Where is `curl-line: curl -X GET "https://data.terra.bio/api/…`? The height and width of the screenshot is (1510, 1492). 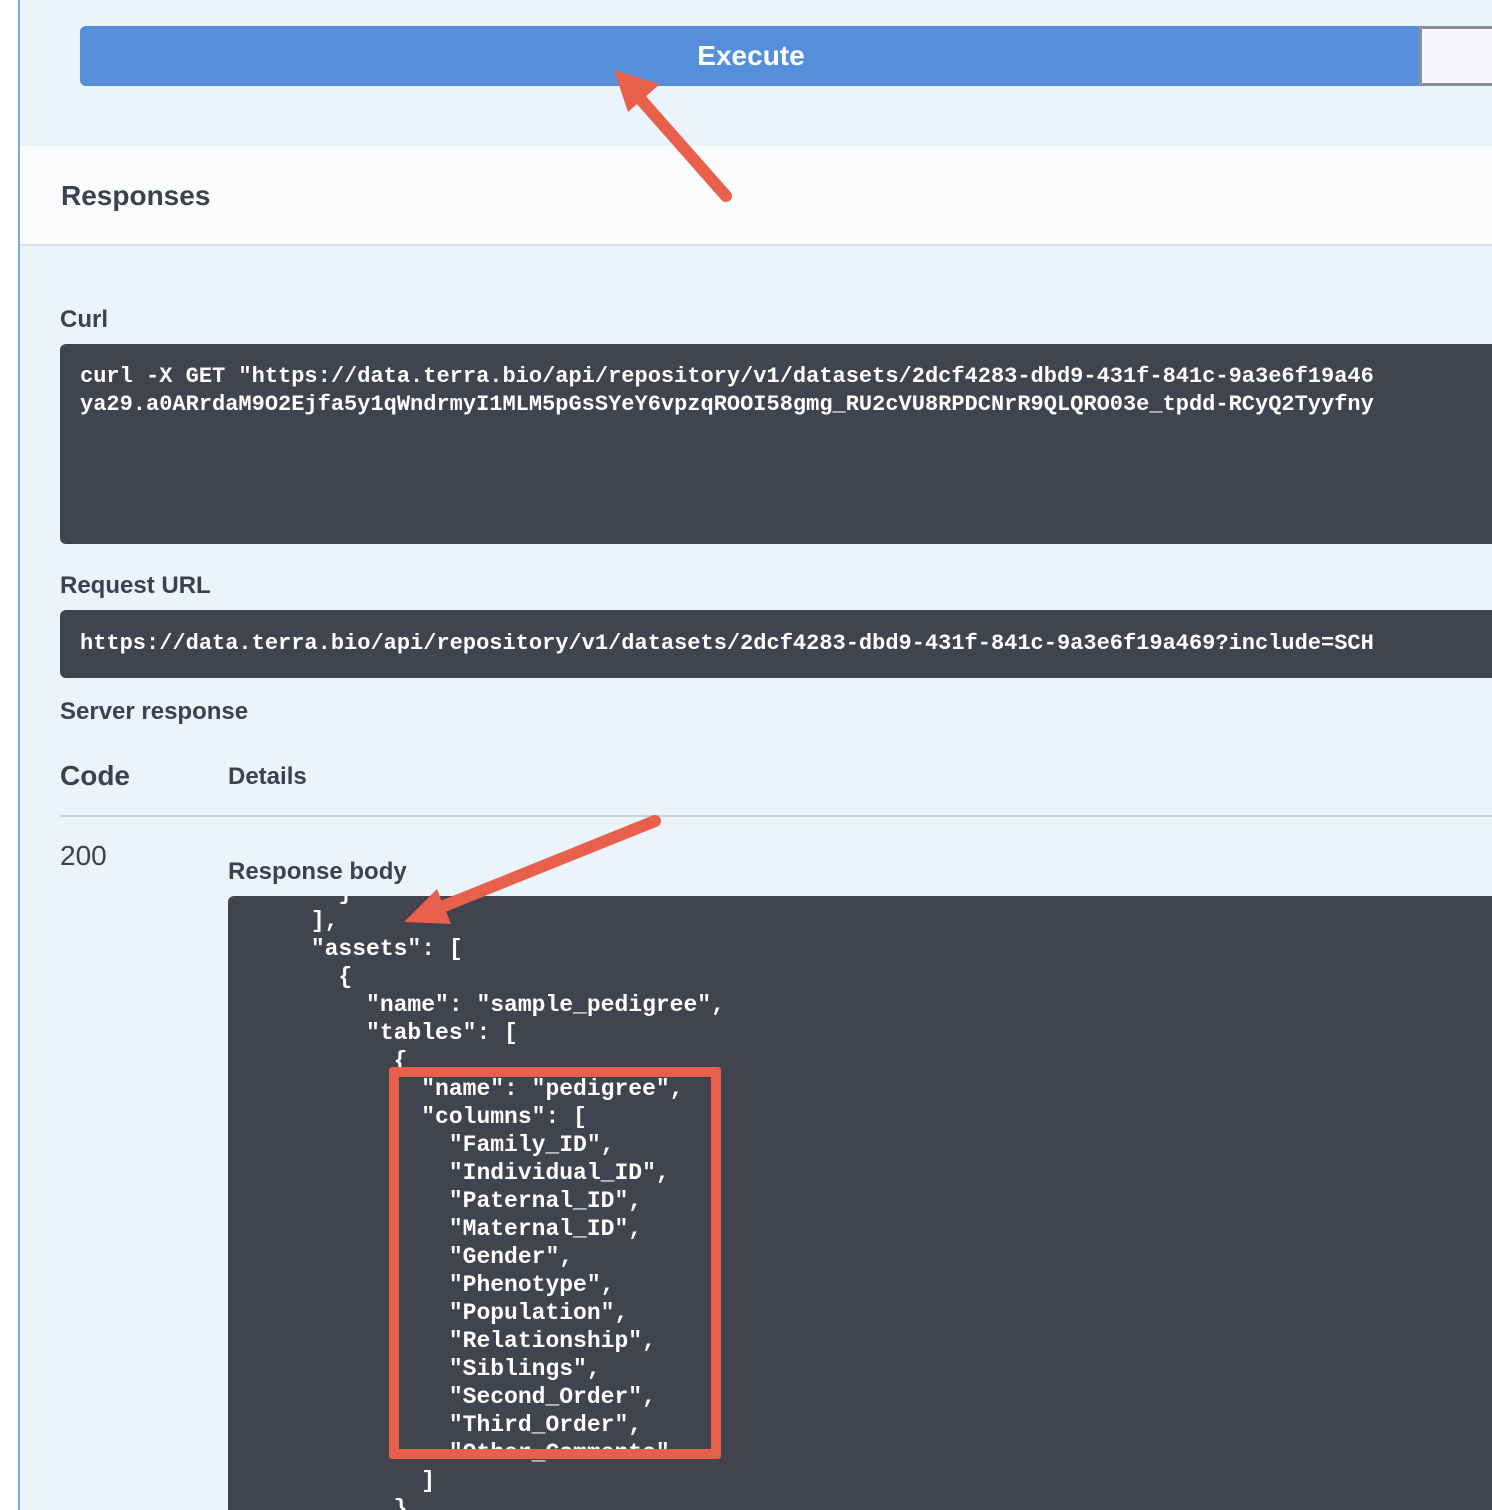 curl-line: curl -X GET "https://data.terra.bio/api/… is located at coordinates (727, 376).